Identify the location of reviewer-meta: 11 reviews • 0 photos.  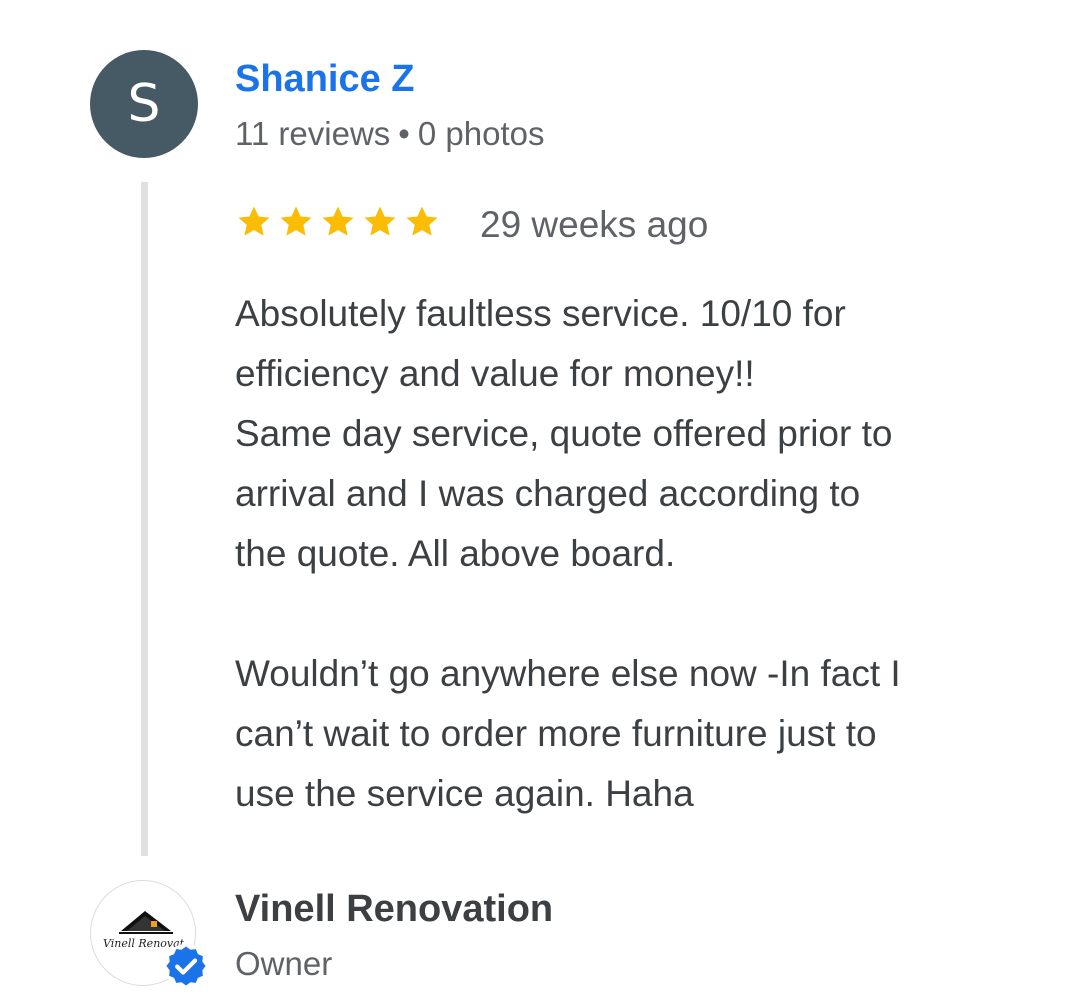
(389, 134).